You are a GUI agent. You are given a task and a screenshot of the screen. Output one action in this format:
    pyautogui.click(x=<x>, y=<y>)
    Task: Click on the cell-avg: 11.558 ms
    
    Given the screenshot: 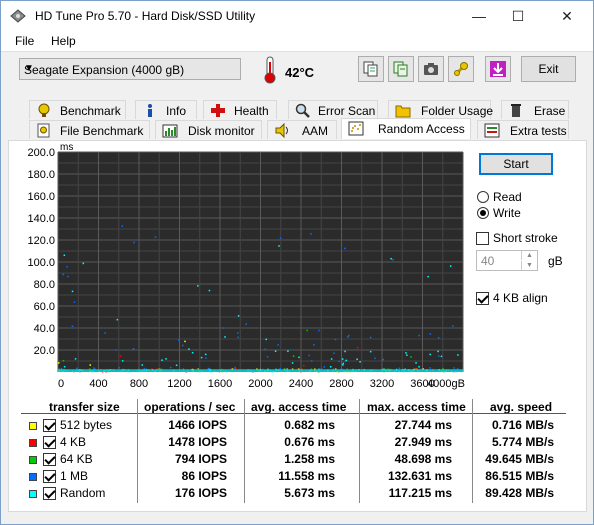 What is the action you would take?
    pyautogui.click(x=306, y=476)
    